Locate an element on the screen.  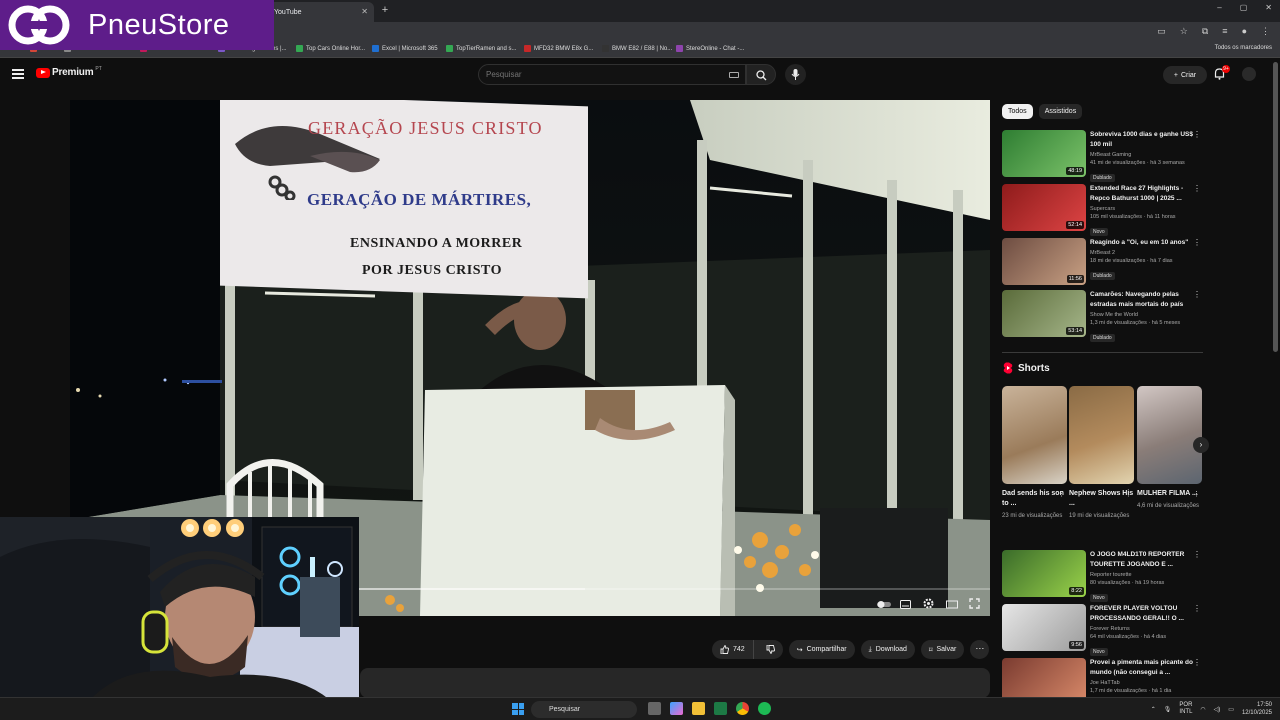
shorts-next-button: › is located at coordinates (1201, 445).